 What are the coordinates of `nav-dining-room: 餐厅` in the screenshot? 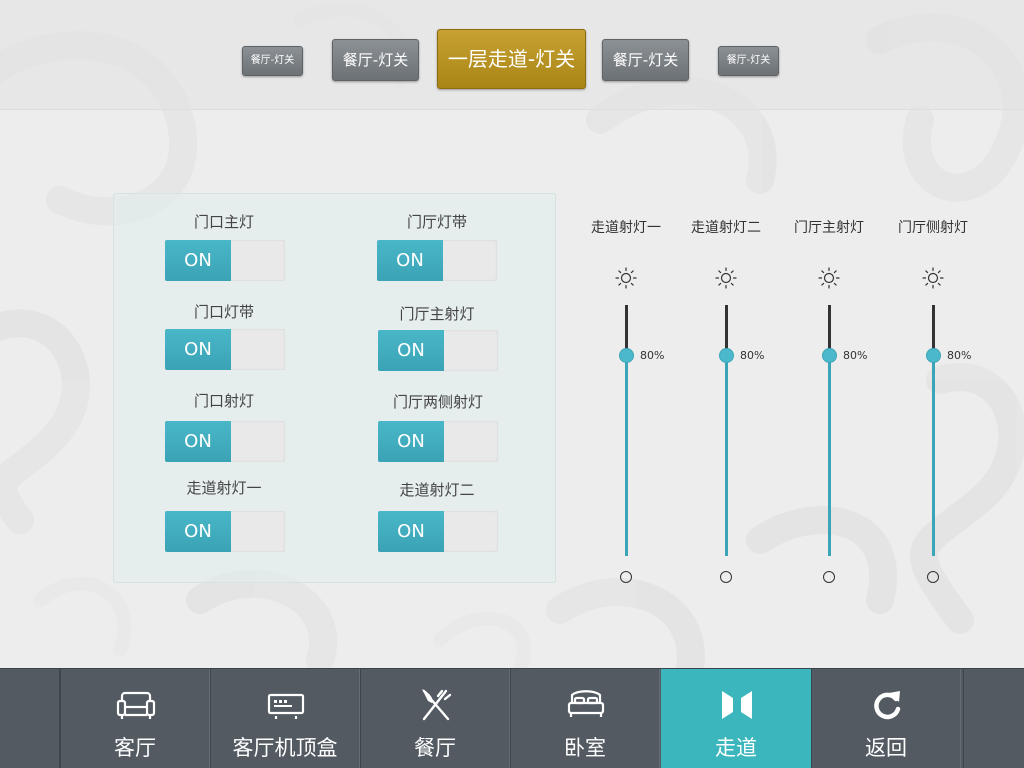 It's located at (435, 718).